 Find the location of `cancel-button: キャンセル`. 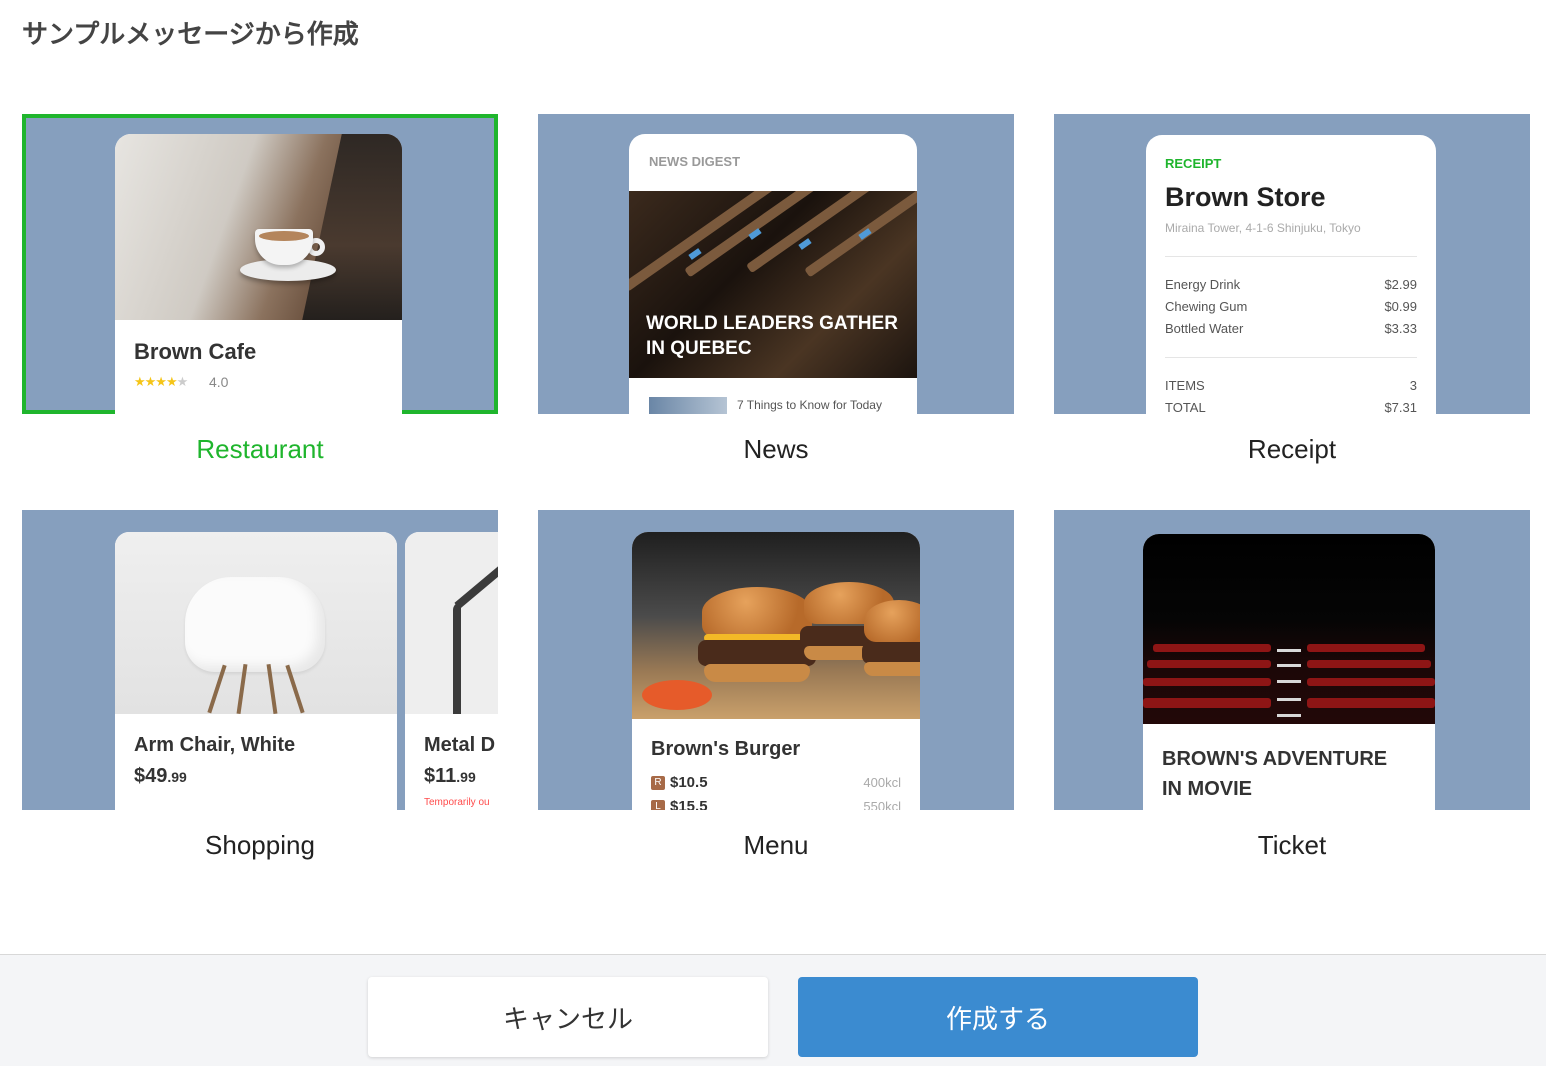

cancel-button: キャンセル is located at coordinates (568, 1017).